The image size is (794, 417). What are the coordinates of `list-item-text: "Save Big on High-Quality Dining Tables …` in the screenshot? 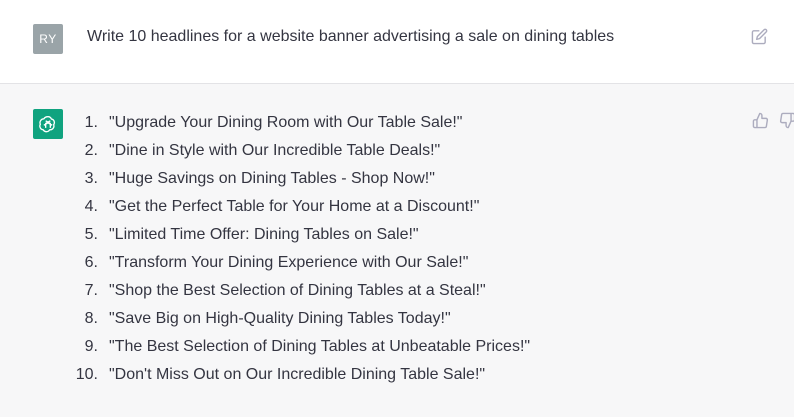 It's located at (280, 318).